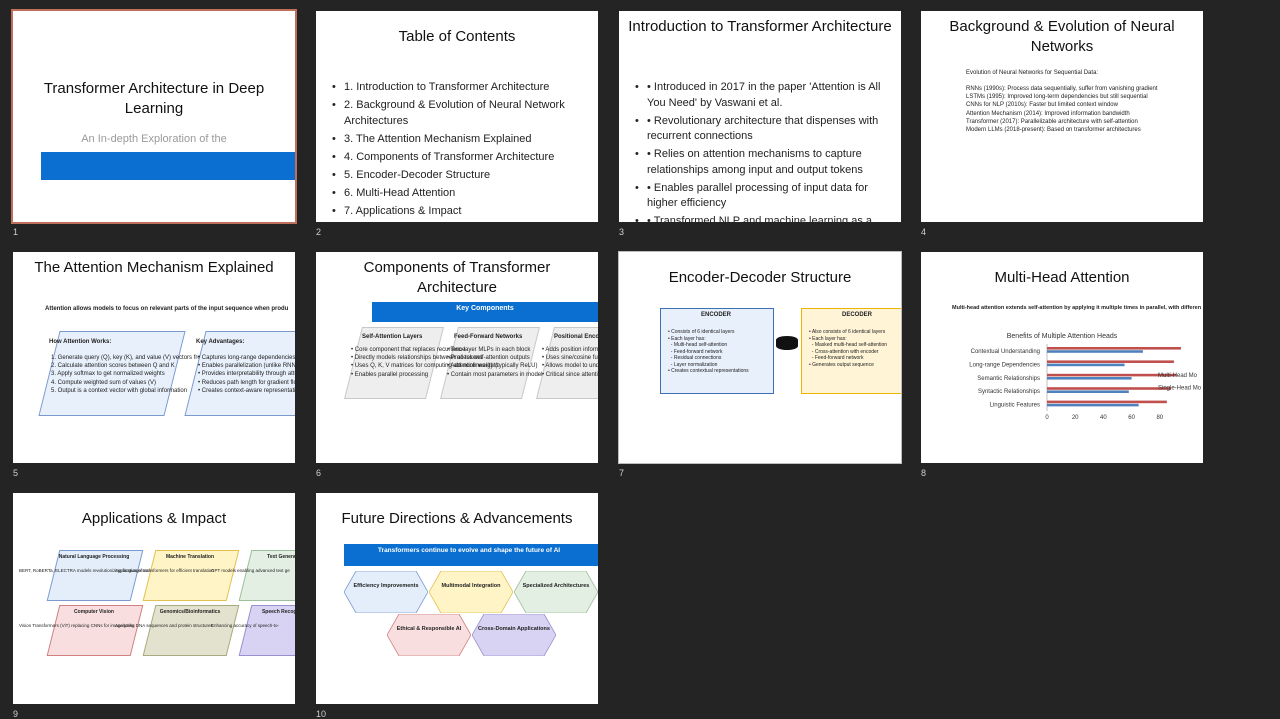 The height and width of the screenshot is (719, 1280). I want to click on slide-9-title: Applications & Impact, so click(154, 518).